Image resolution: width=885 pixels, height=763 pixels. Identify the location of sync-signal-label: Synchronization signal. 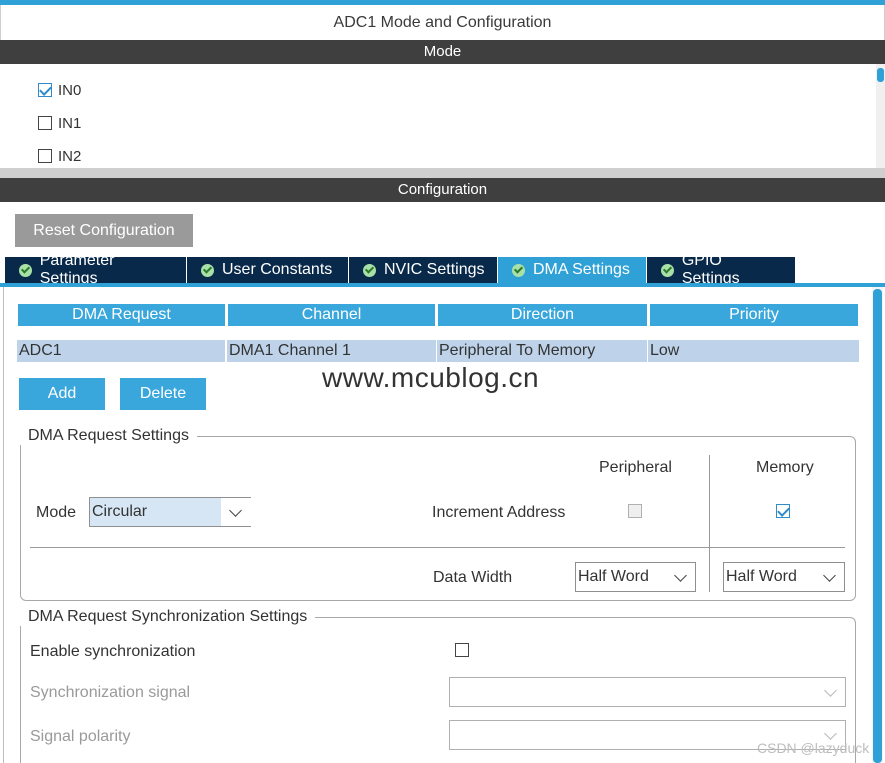
(110, 692).